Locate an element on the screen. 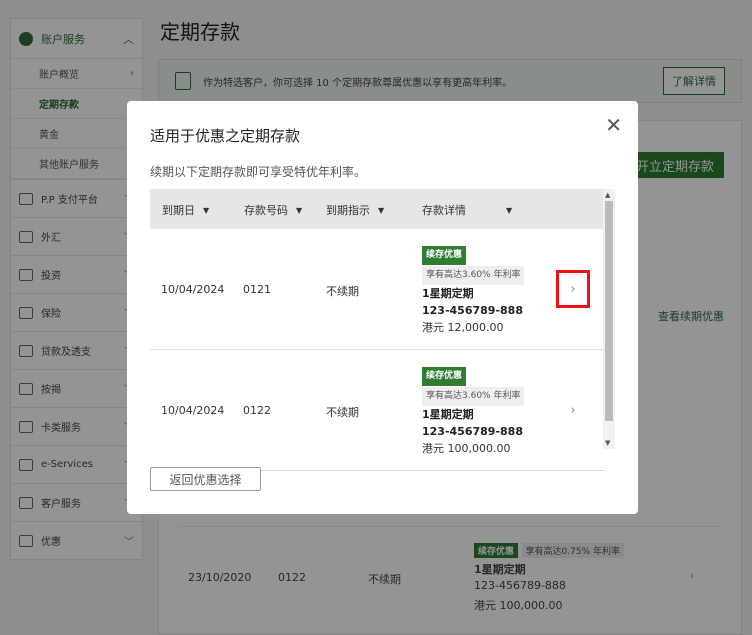 This screenshot has height=635, width=752. modal-title: 适用于优惠之定期存款 is located at coordinates (225, 136).